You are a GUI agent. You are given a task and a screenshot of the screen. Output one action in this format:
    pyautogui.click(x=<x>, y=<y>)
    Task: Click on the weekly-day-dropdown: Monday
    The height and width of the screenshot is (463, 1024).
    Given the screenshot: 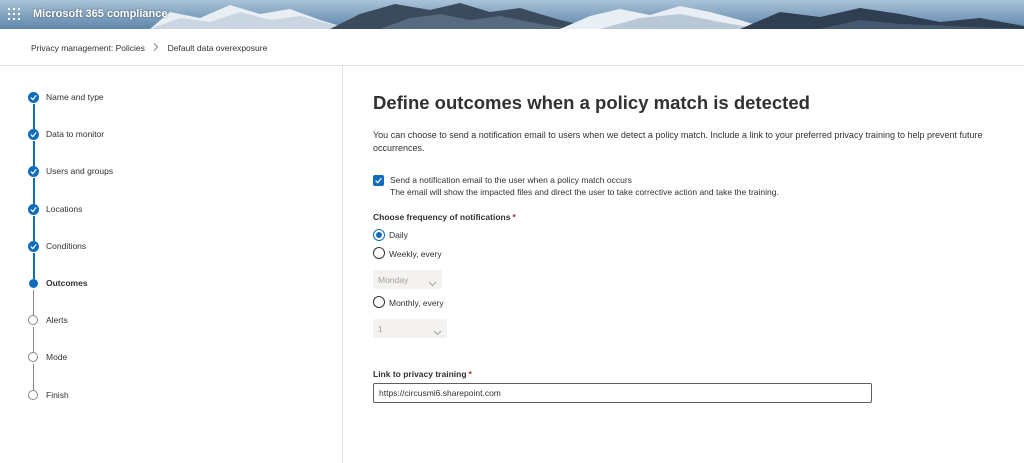 What is the action you would take?
    pyautogui.click(x=407, y=279)
    